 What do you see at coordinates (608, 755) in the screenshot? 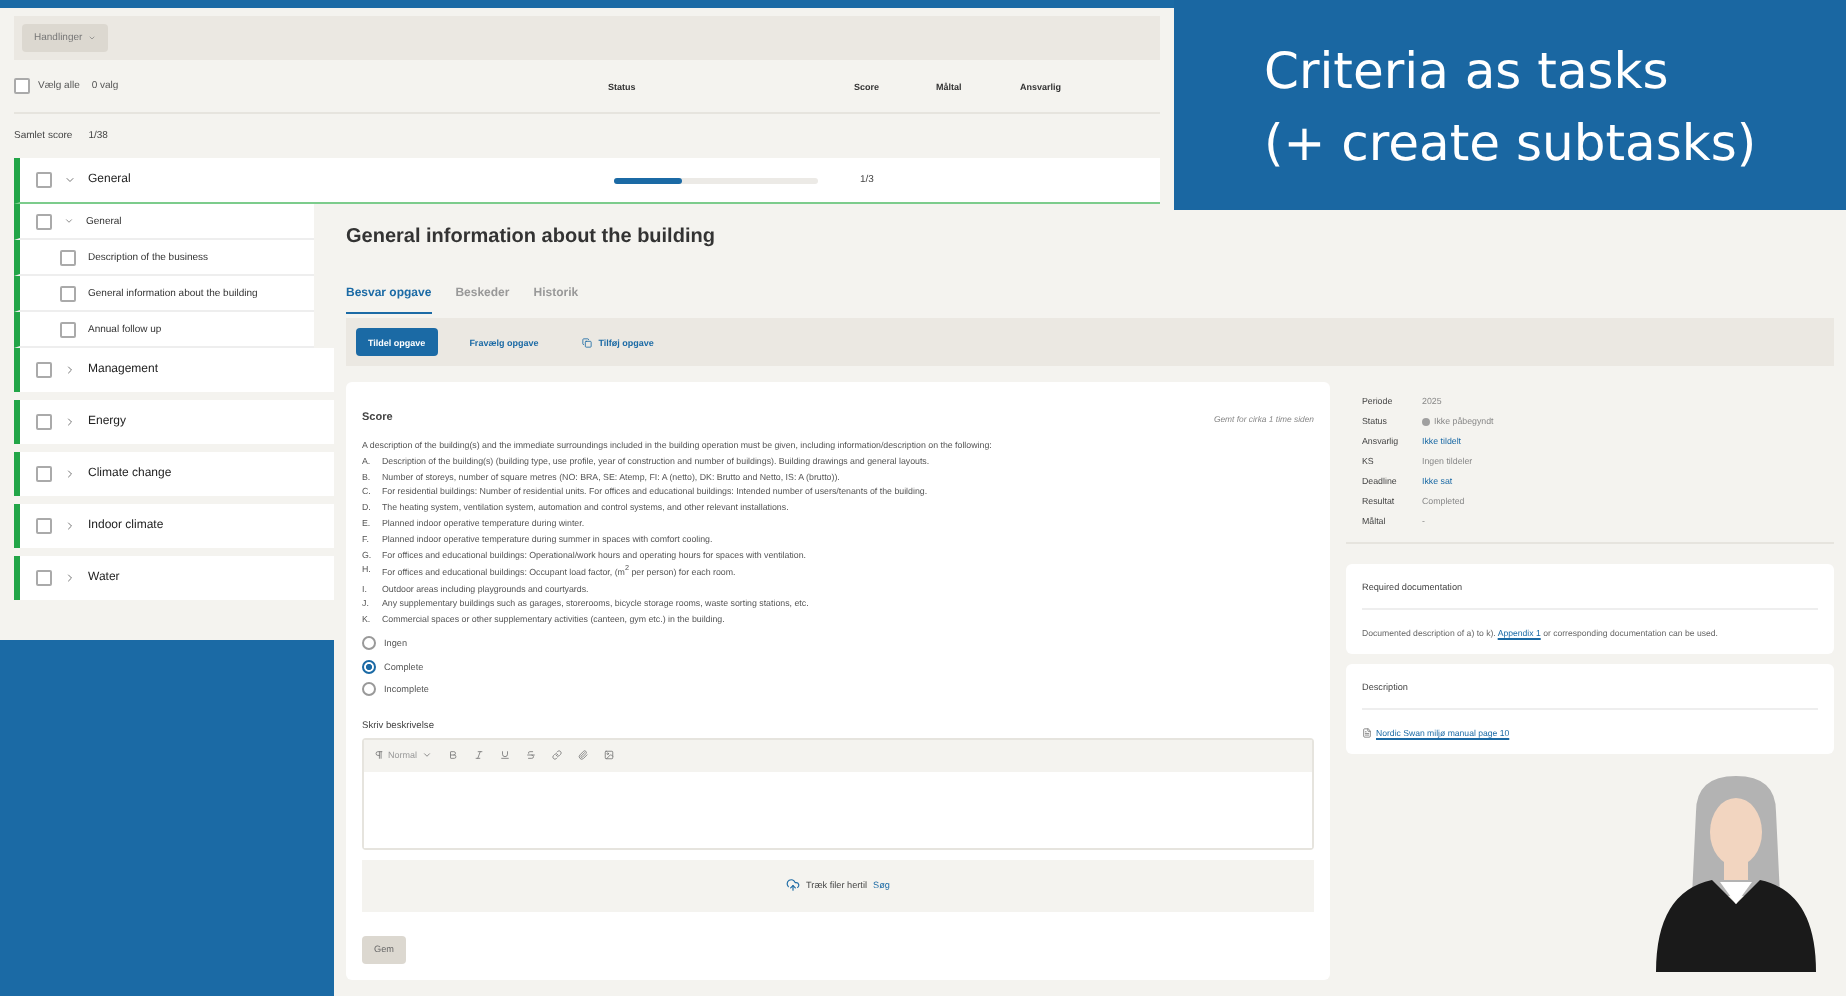
I see `image-icon` at bounding box center [608, 755].